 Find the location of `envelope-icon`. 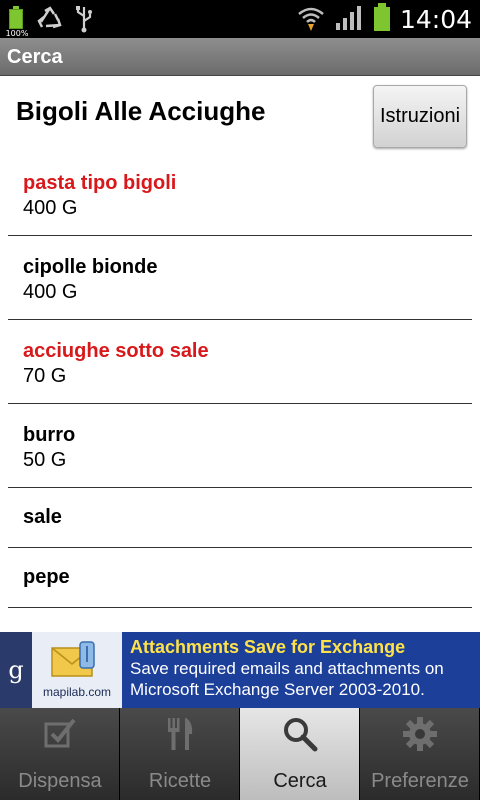

envelope-icon is located at coordinates (73, 659).